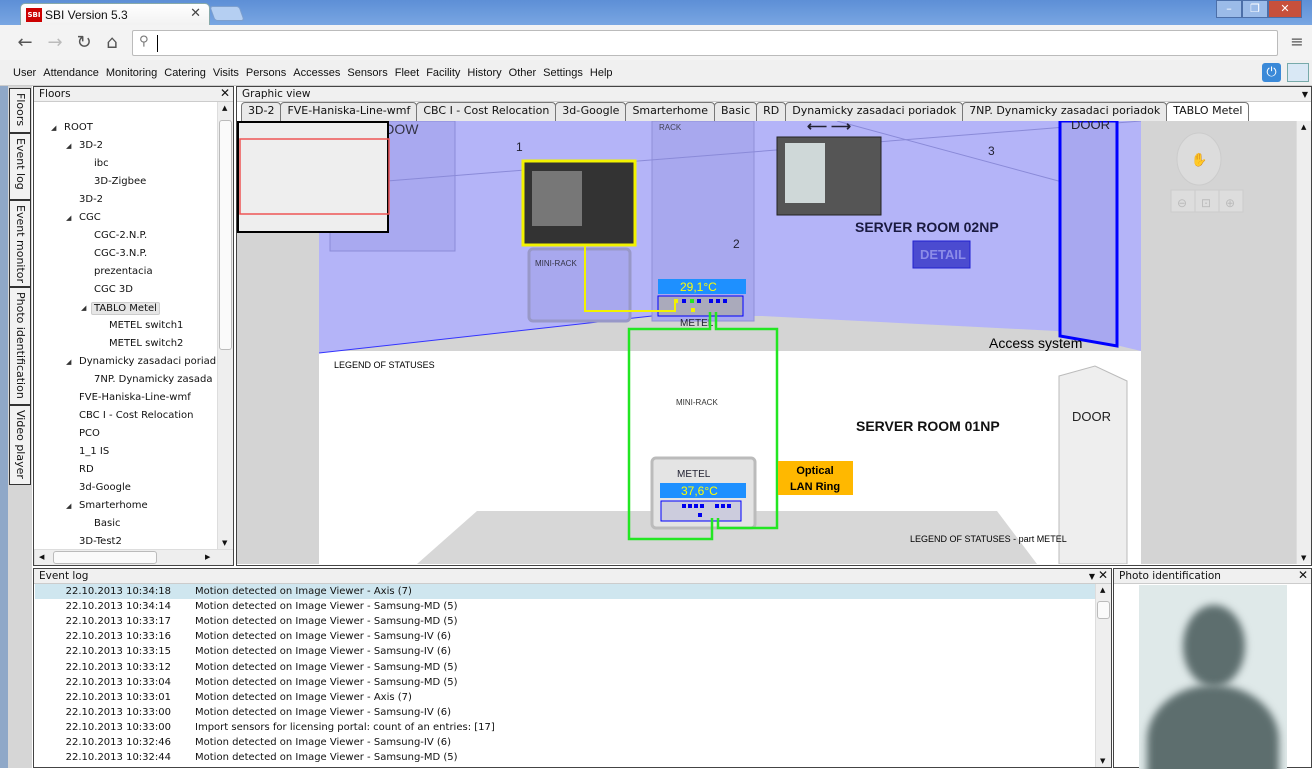 Image resolution: width=1312 pixels, height=769 pixels. I want to click on close-tab-icon: ✕, so click(195, 13).